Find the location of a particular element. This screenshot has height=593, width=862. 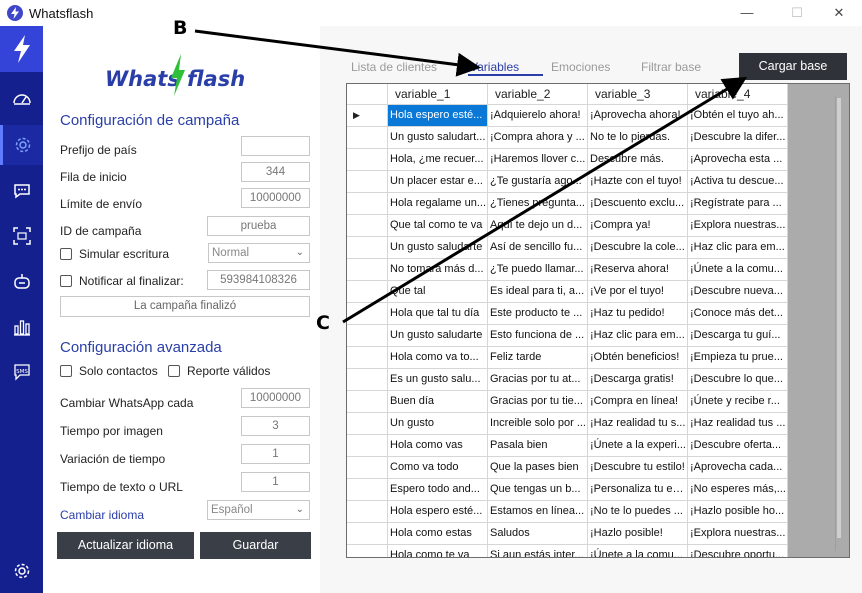

change-language-link: Cambiar idioma is located at coordinates (102, 515).